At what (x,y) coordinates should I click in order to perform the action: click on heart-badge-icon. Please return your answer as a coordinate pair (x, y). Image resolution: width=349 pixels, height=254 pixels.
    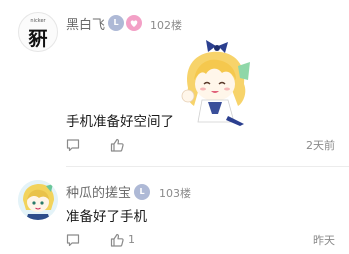
    Looking at the image, I should click on (134, 23).